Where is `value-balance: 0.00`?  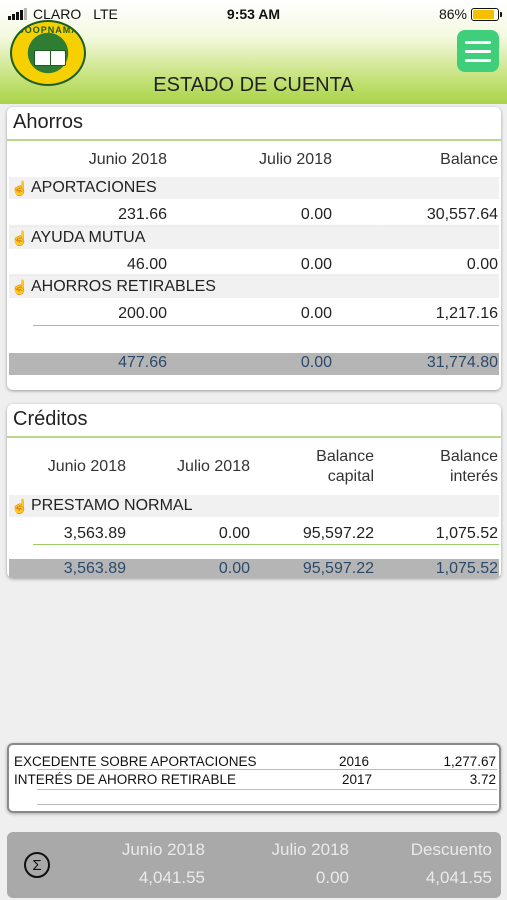
value-balance: 0.00 is located at coordinates (482, 264).